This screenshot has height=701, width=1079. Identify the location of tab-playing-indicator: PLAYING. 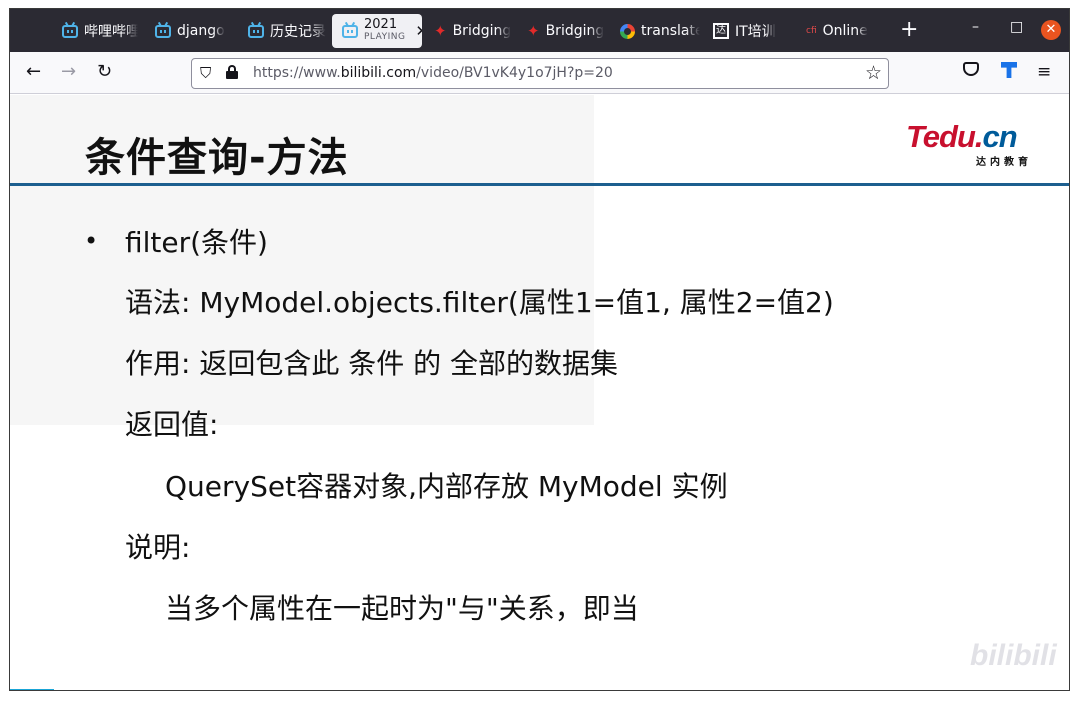
(385, 37).